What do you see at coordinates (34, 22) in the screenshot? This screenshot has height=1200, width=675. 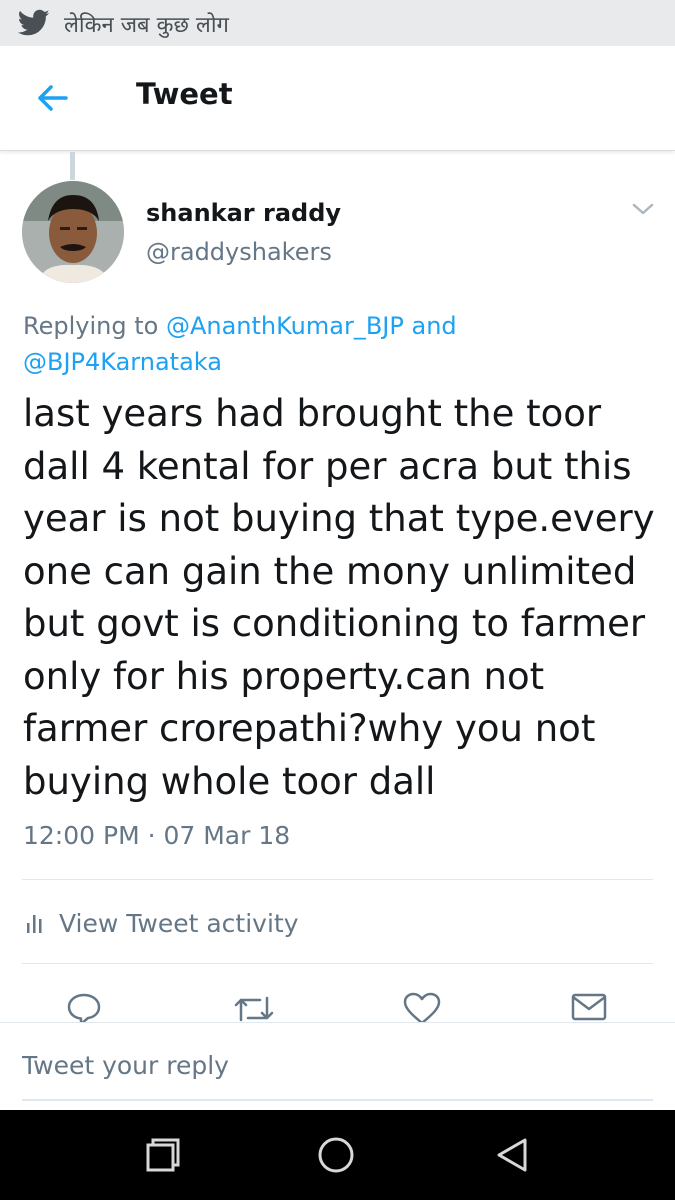 I see `twitter-bird-icon` at bounding box center [34, 22].